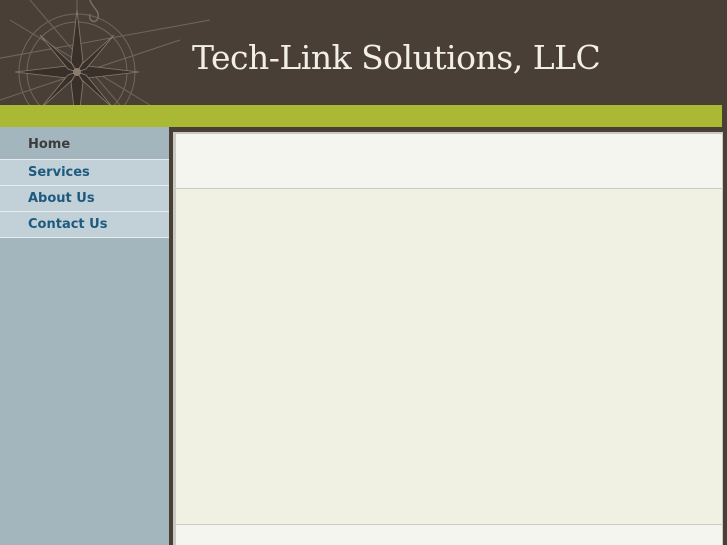 Image resolution: width=727 pixels, height=545 pixels. Describe the element at coordinates (84, 173) in the screenshot. I see `nav-item-services: Services` at that location.